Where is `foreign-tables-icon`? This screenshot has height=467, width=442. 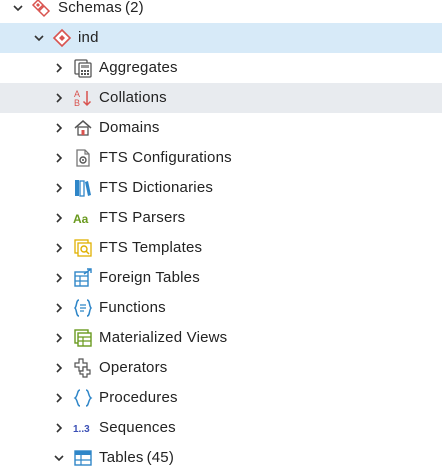
foreign-tables-icon is located at coordinates (83, 278).